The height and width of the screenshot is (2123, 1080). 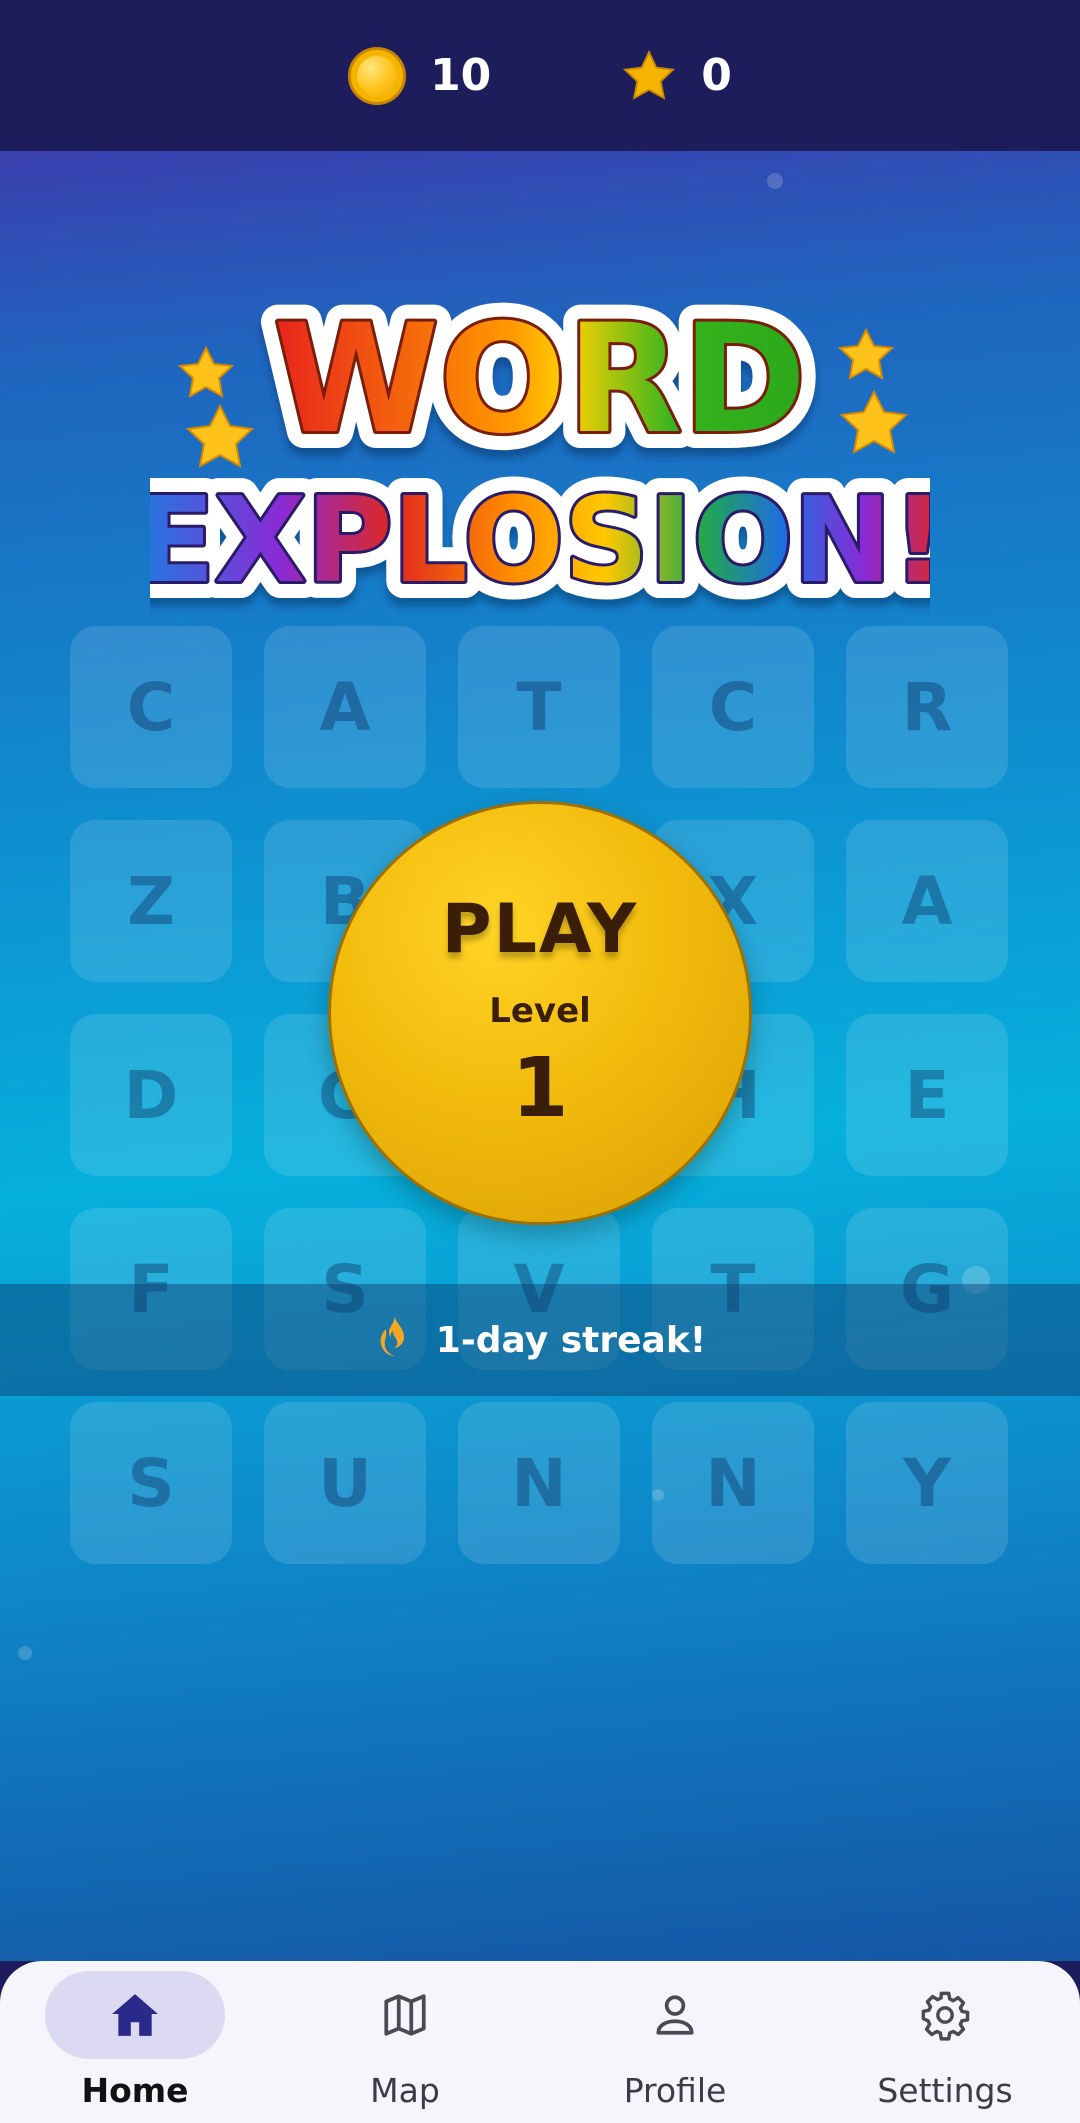 I want to click on streak-banner: 1-day streak!, so click(x=540, y=1340).